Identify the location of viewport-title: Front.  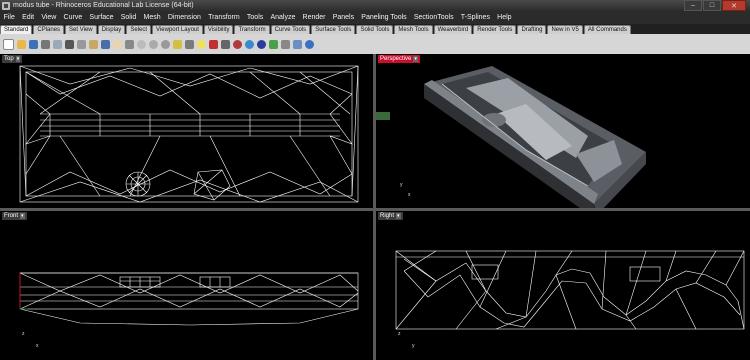
(11, 216).